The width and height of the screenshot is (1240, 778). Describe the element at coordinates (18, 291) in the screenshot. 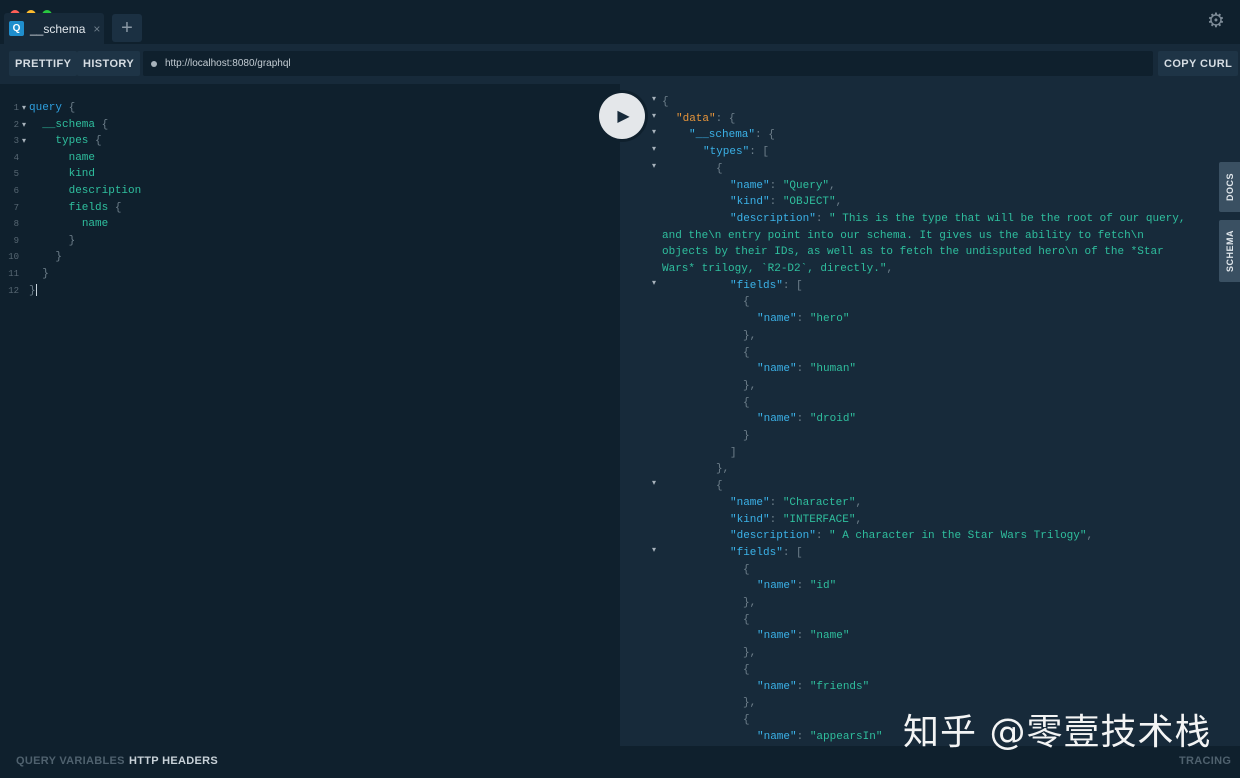

I see `query-line: 12}` at that location.